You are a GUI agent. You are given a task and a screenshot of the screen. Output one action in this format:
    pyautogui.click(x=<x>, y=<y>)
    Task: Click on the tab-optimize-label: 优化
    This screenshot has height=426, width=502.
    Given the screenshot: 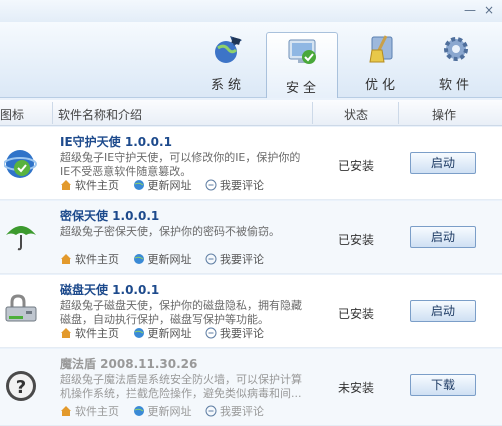 What is the action you would take?
    pyautogui.click(x=381, y=85)
    